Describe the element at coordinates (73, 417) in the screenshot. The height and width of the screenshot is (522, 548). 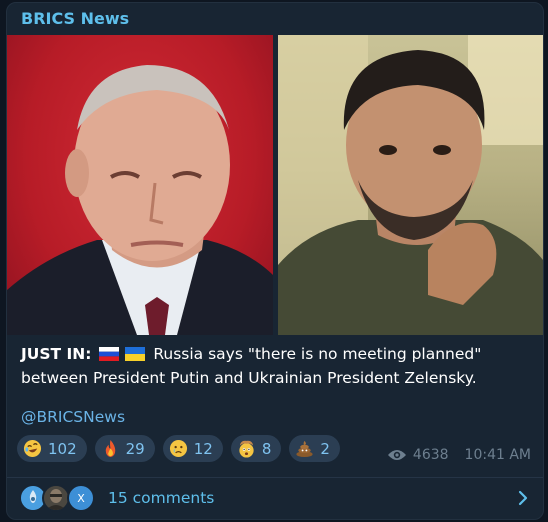
I see `channel-handle-link: @BRICSNews` at that location.